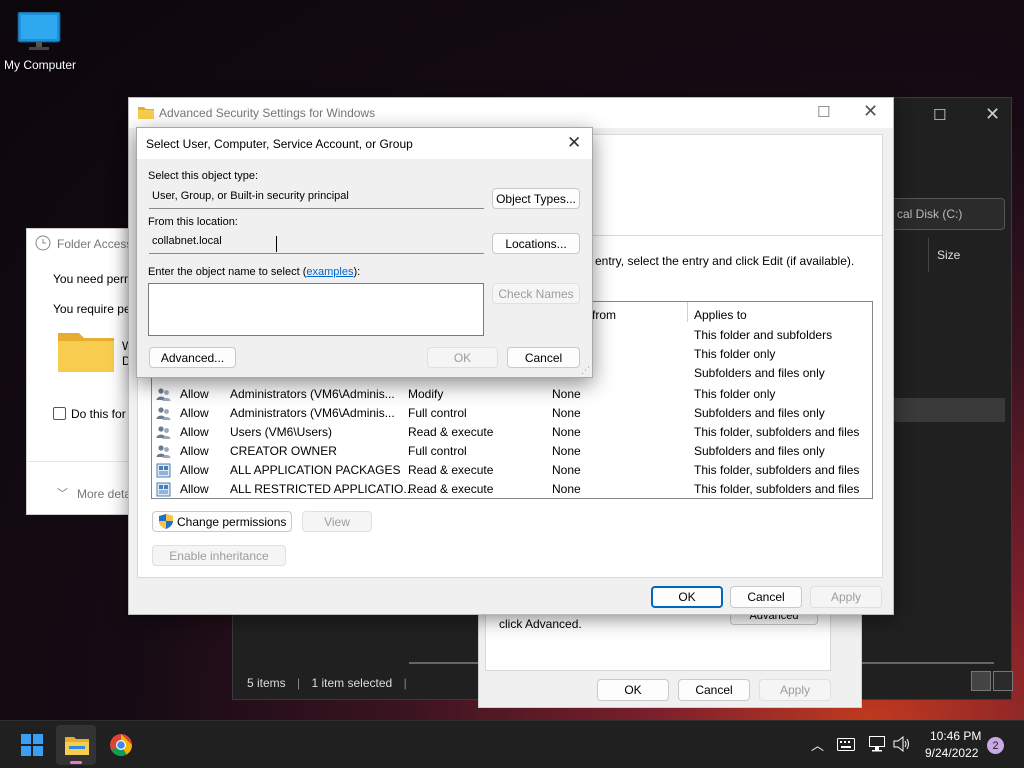  I want to click on change-permissions-button: Change permissions, so click(222, 521).